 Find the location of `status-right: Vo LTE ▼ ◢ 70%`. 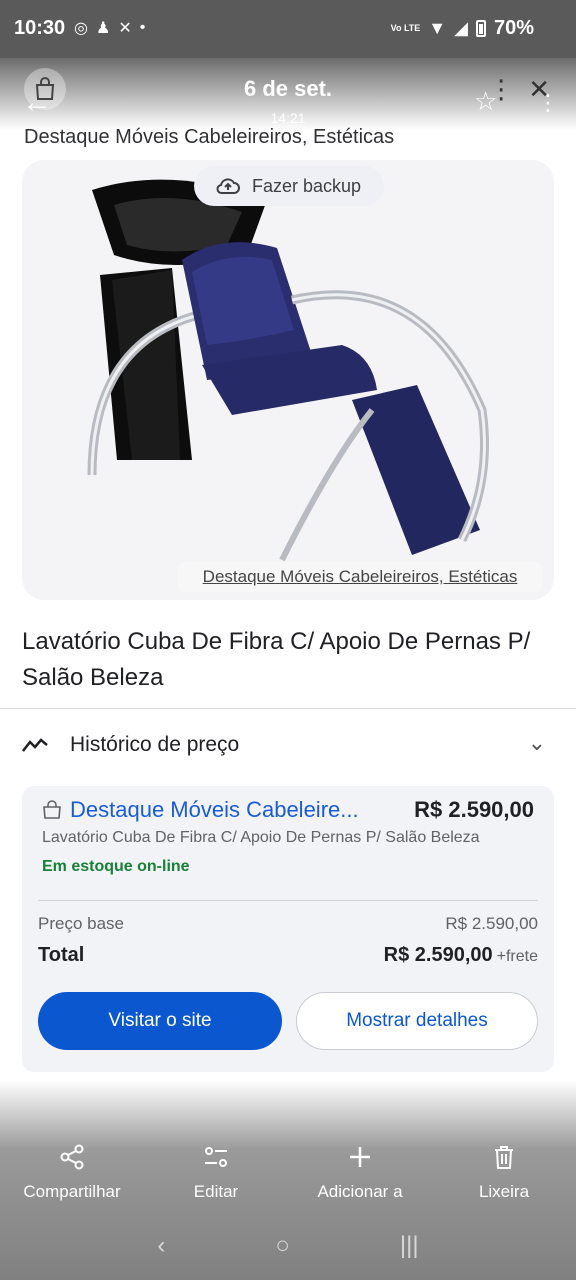

status-right: Vo LTE ▼ ◢ 70% is located at coordinates (462, 28).